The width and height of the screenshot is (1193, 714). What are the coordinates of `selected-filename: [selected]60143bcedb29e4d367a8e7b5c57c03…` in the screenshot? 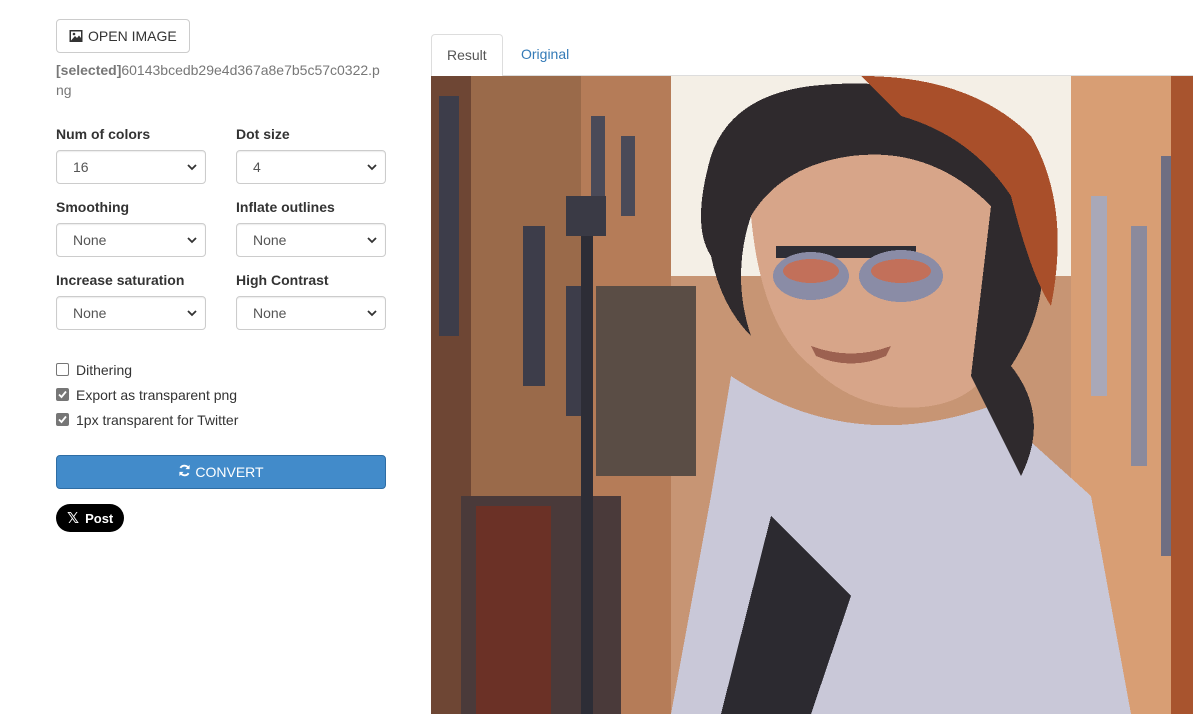 It's located at (221, 80).